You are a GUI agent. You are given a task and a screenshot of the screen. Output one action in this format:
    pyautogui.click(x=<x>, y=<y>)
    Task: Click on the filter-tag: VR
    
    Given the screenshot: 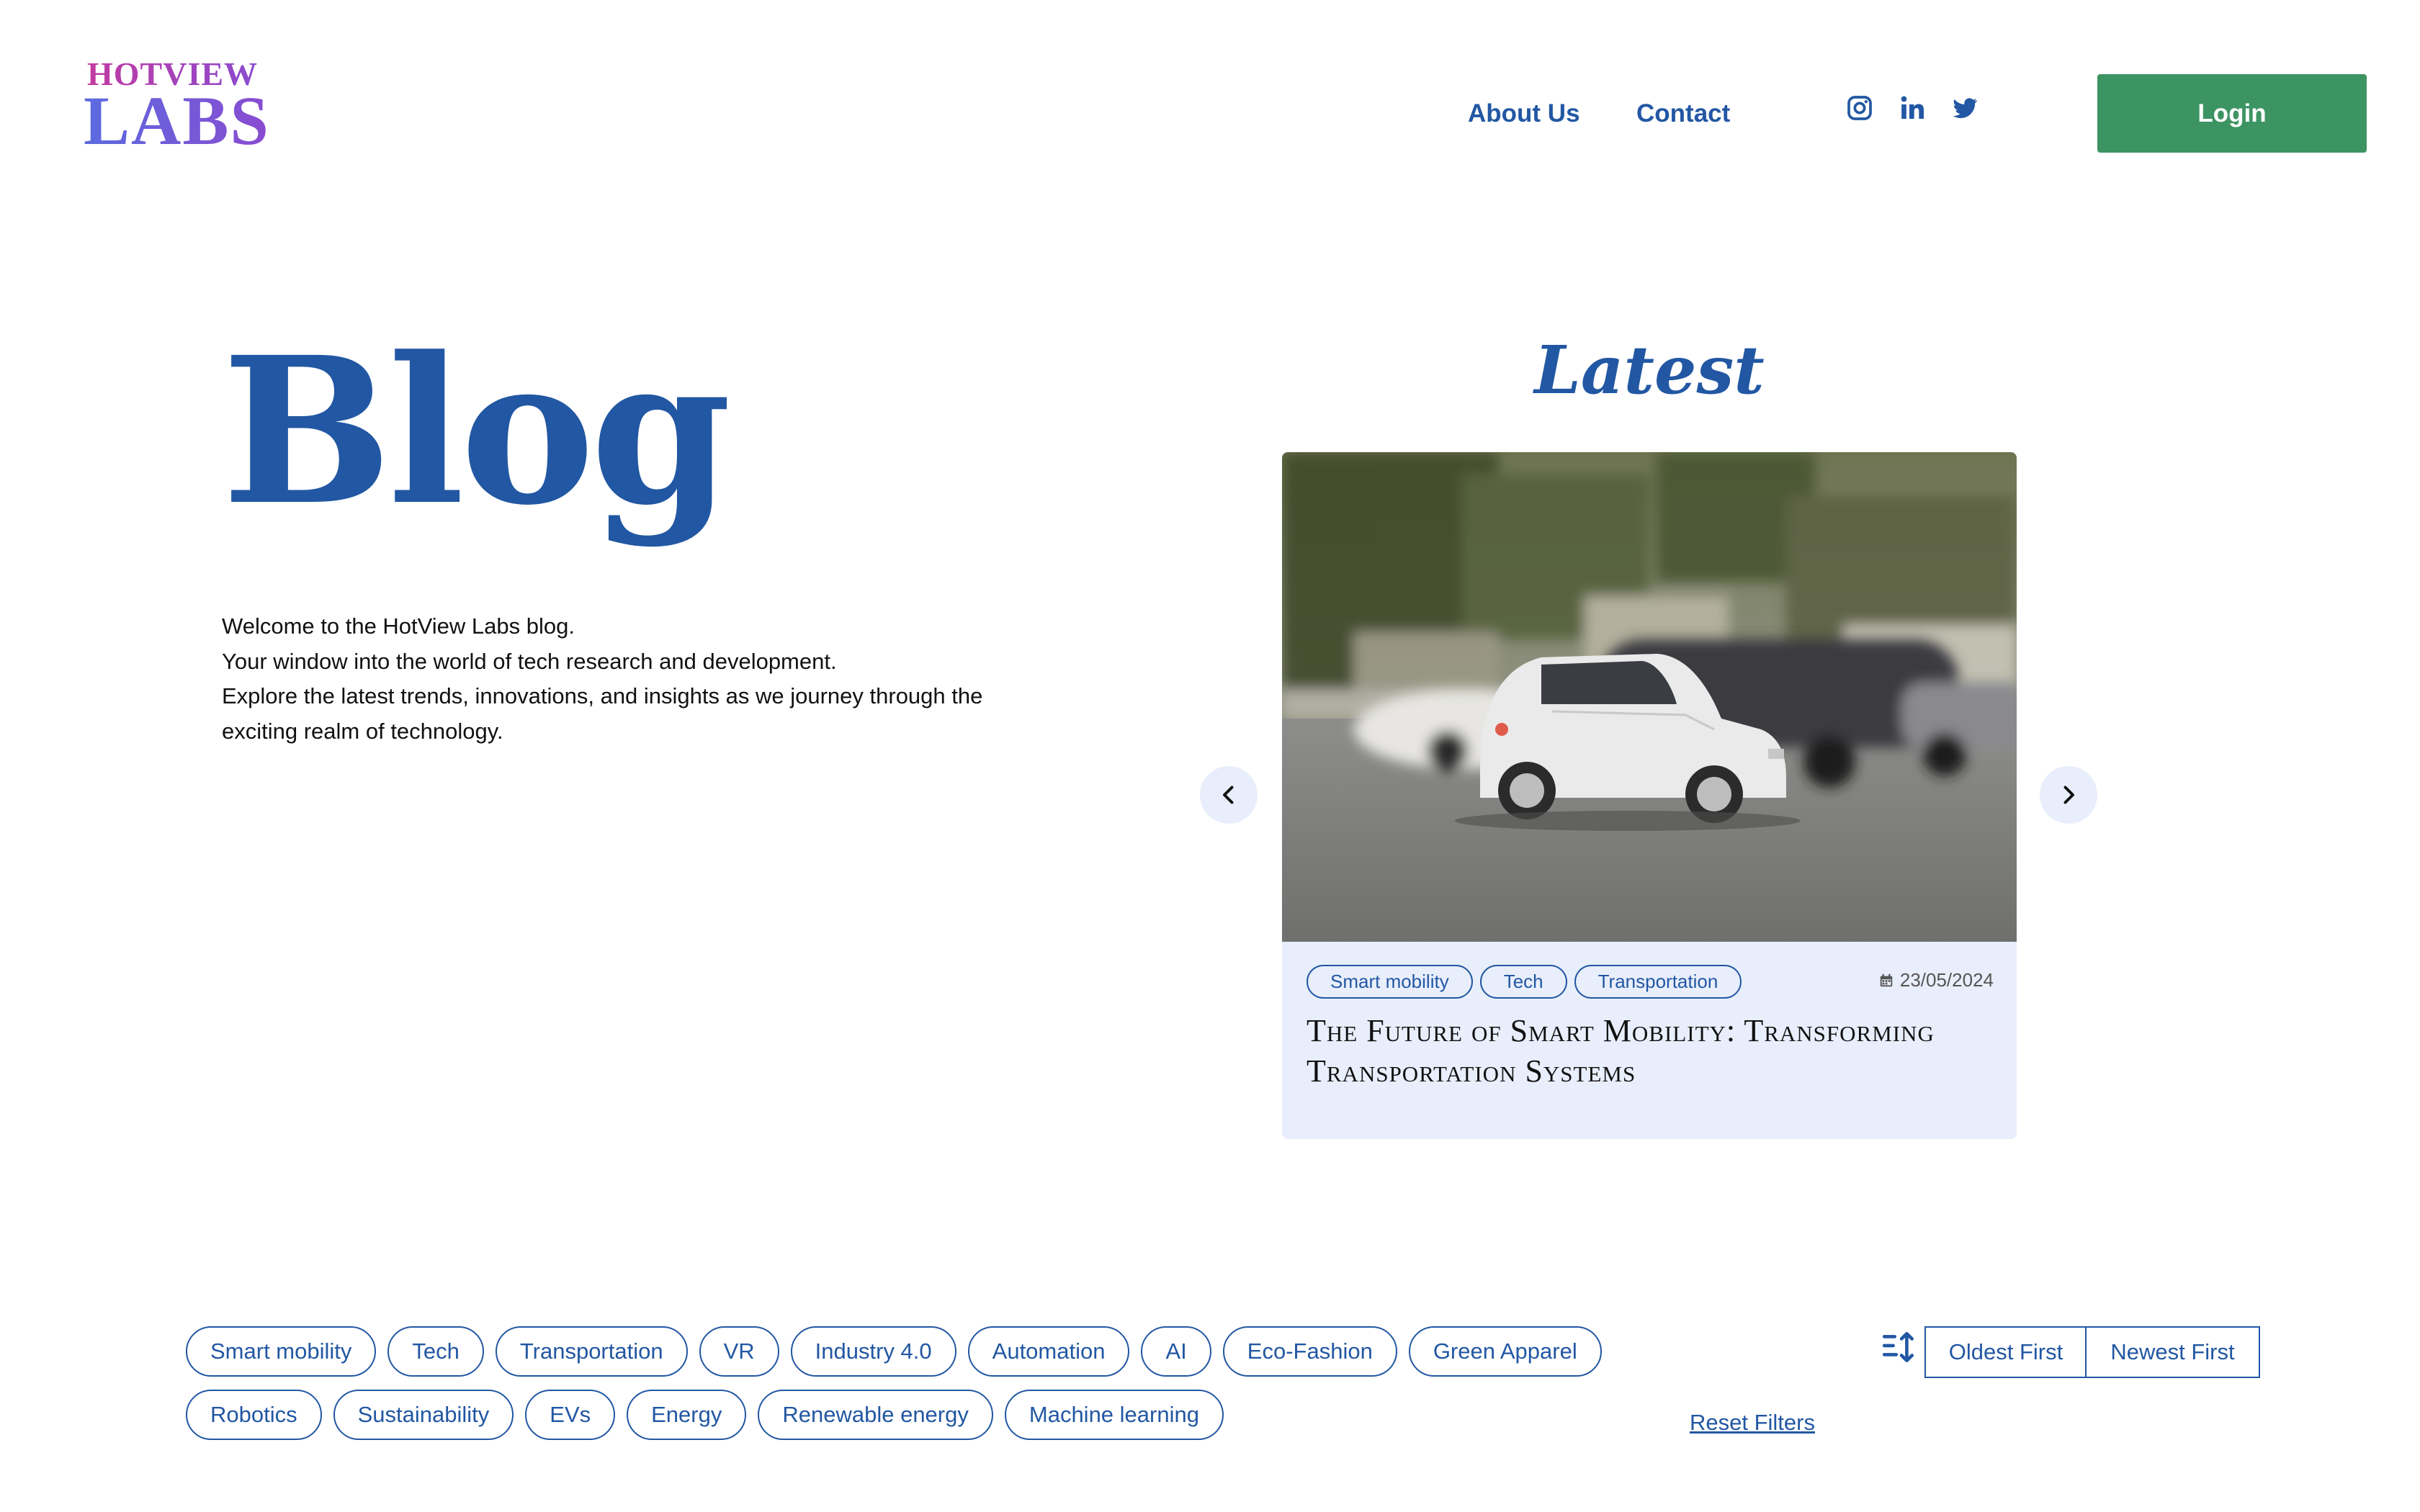 What is the action you would take?
    pyautogui.click(x=739, y=1351)
    